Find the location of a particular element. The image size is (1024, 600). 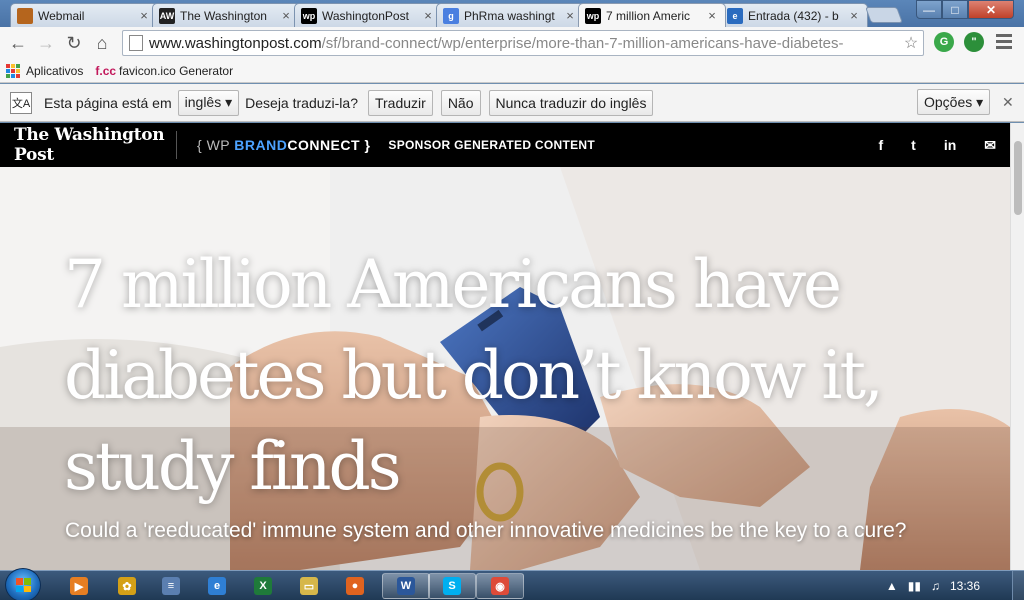

chrome-menu-icon is located at coordinates (1004, 42).